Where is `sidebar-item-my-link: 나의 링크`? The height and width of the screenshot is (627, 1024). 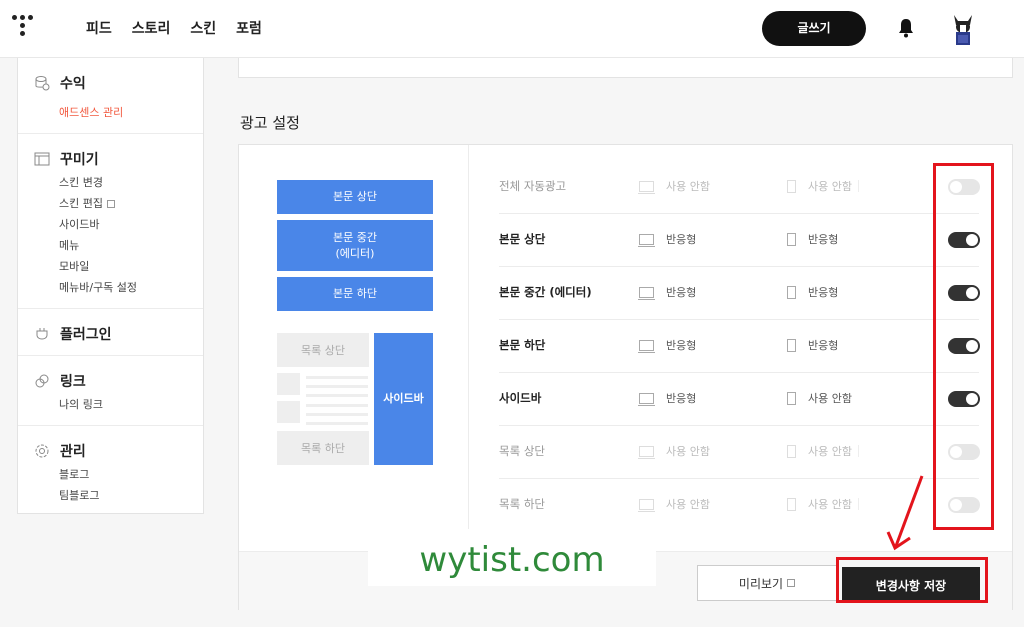 sidebar-item-my-link: 나의 링크 is located at coordinates (110, 404).